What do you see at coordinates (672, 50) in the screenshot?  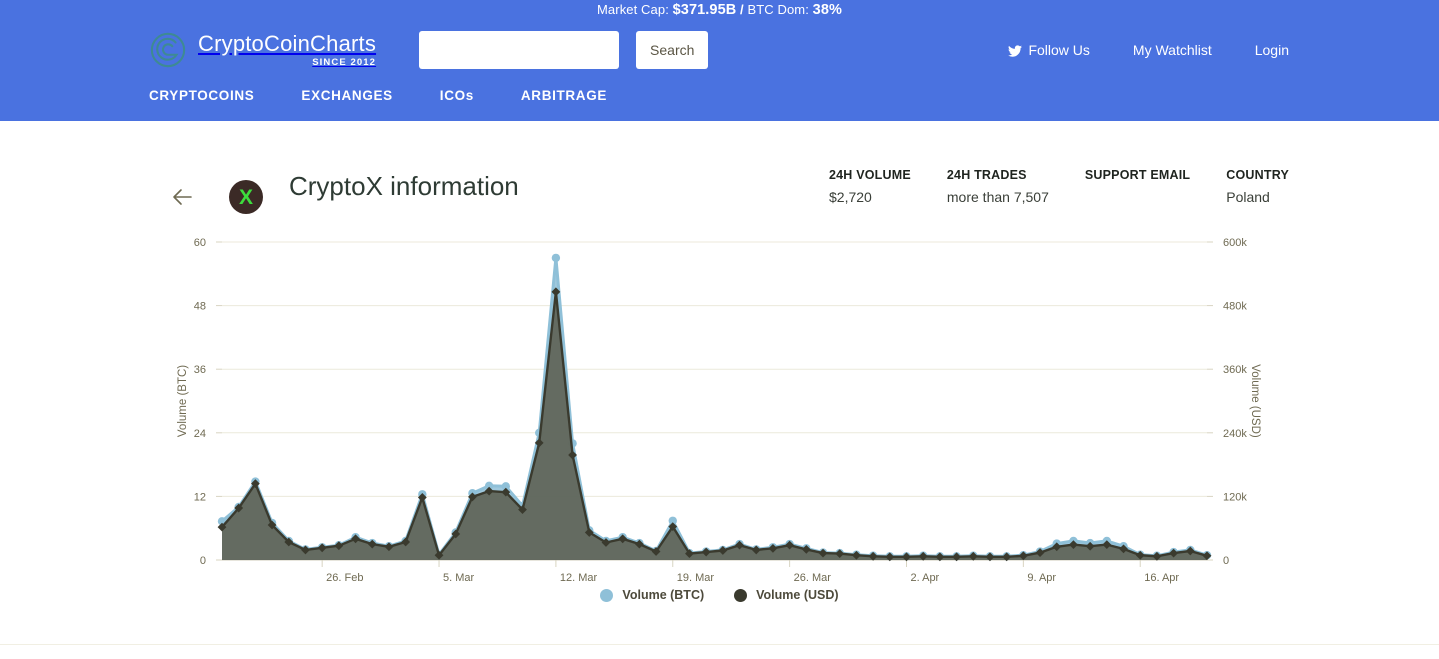 I see `search-button: Search` at bounding box center [672, 50].